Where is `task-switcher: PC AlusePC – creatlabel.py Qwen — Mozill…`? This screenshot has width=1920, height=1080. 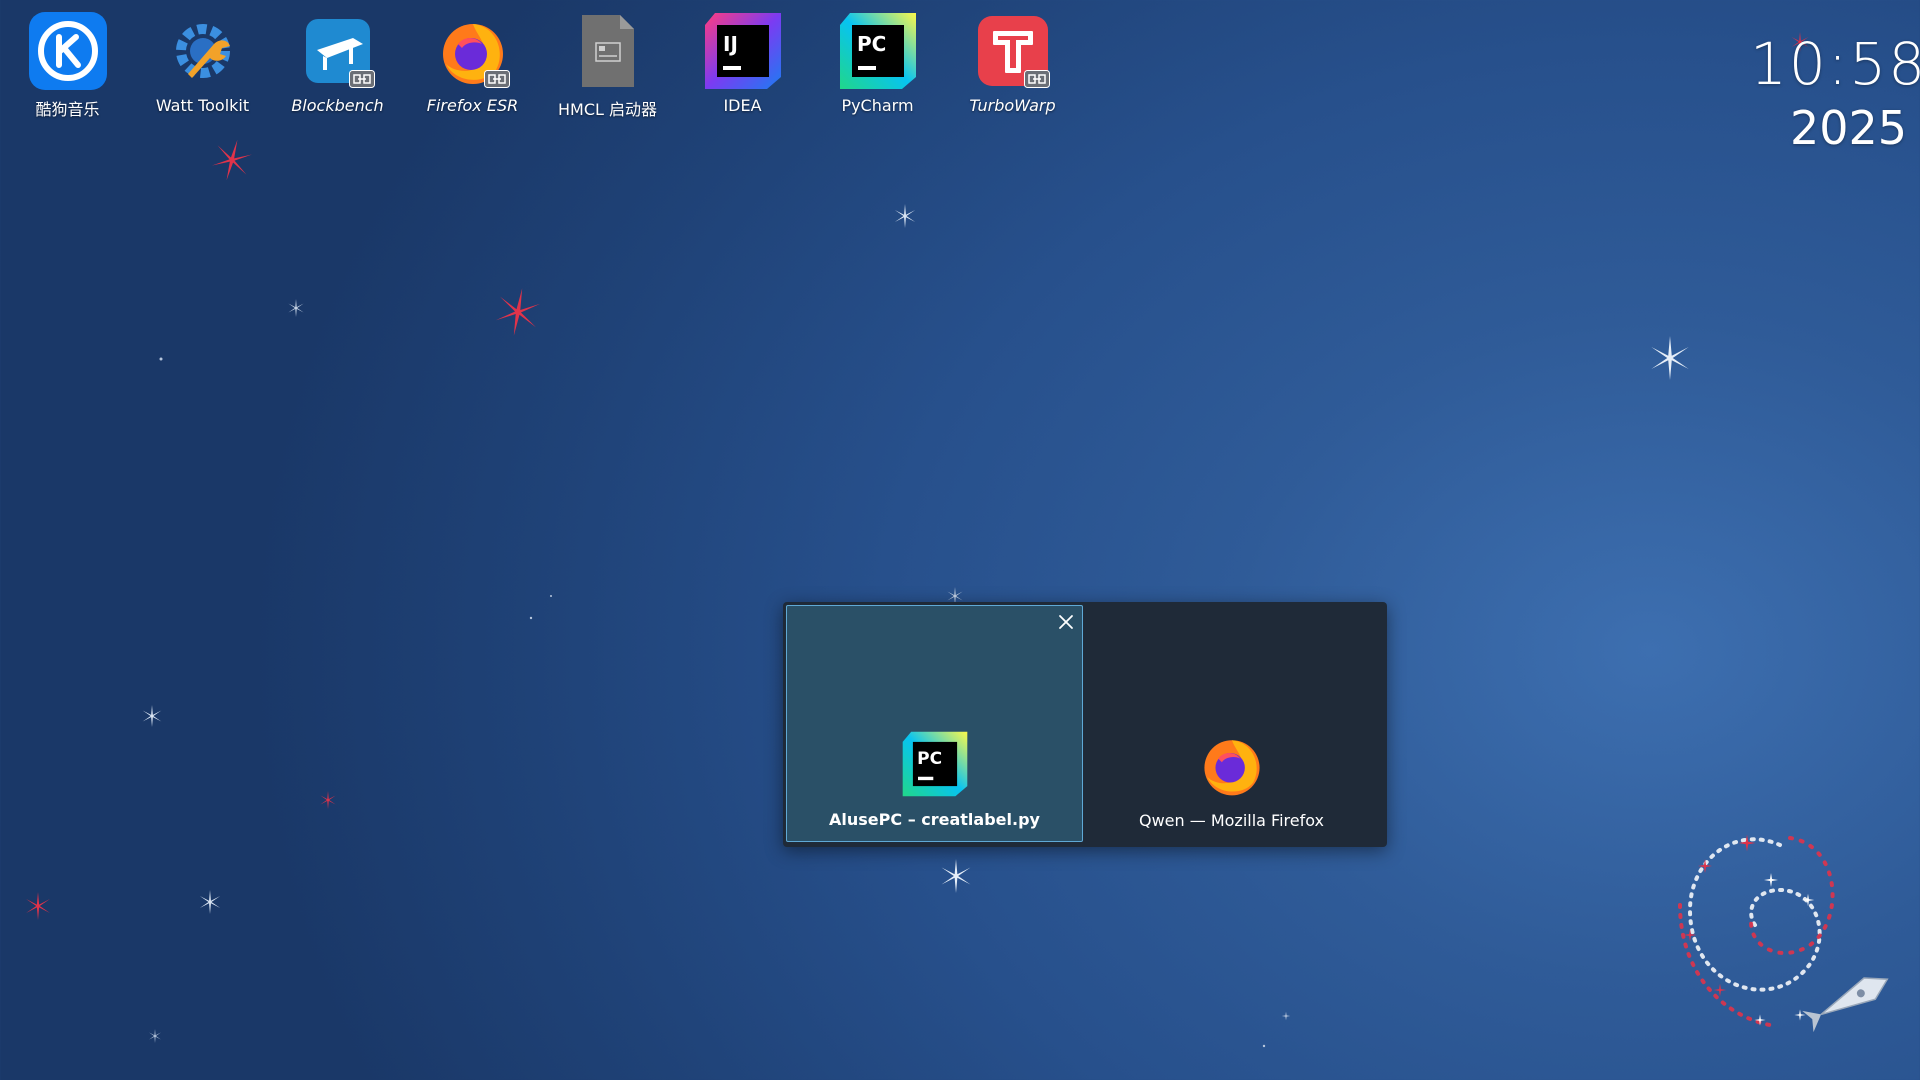 task-switcher: PC AlusePC – creatlabel.py Qwen — Mozill… is located at coordinates (1085, 724).